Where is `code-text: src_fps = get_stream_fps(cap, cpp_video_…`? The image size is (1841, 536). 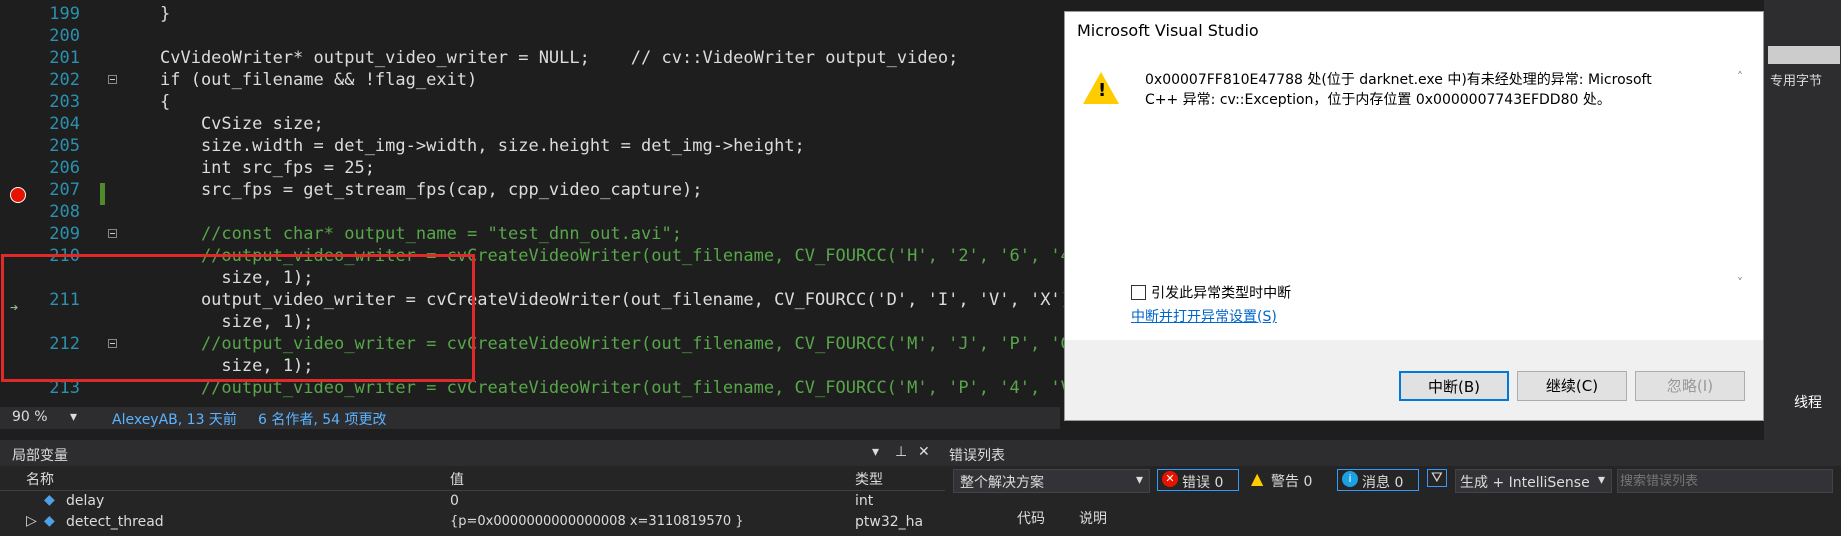 code-text: src_fps = get_stream_fps(cap, cpp_video_… is located at coordinates (431, 190).